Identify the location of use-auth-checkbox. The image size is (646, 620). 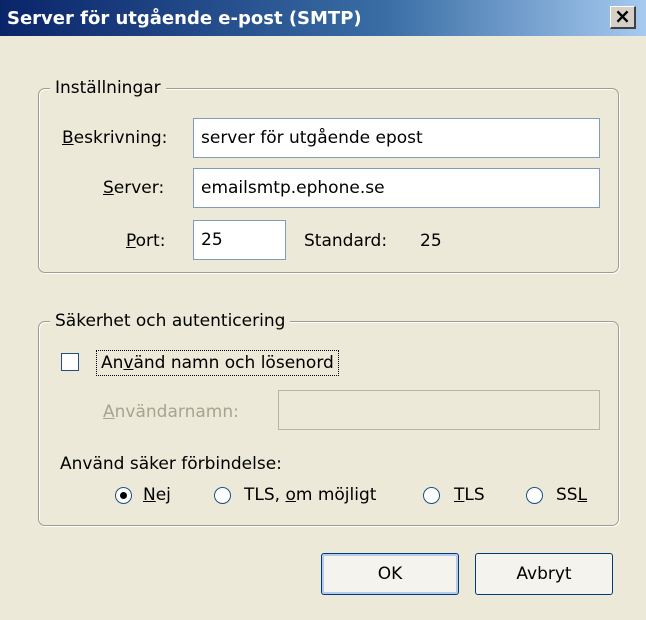
(70, 362).